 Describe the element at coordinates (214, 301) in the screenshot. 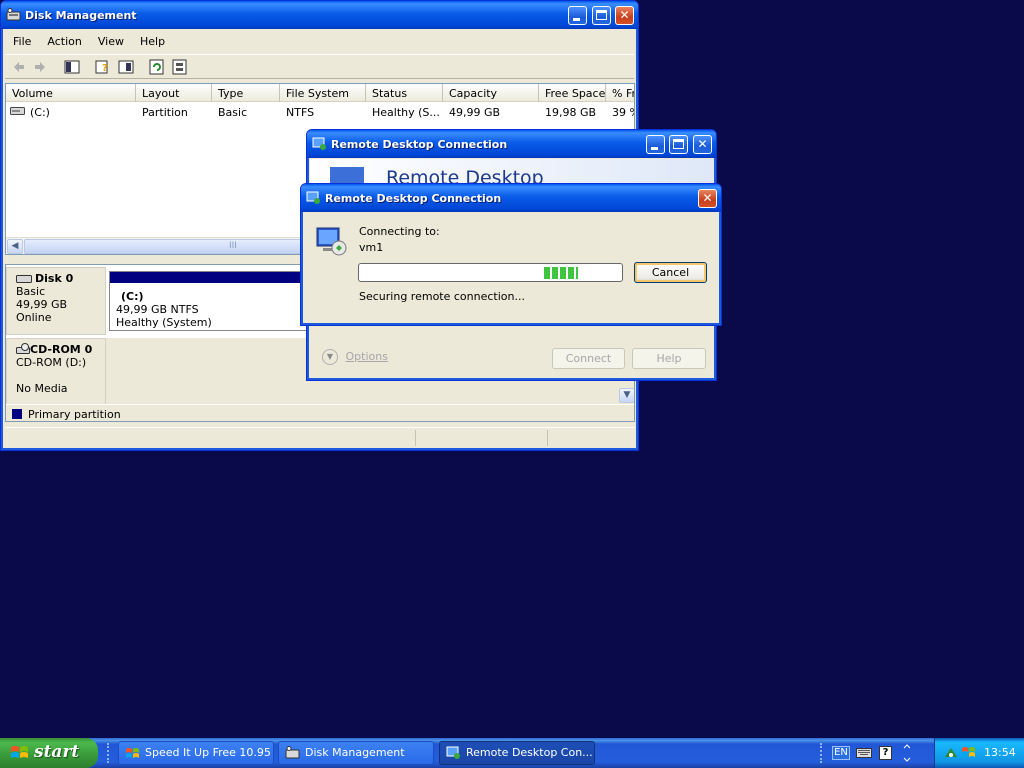

I see `partition-c: (C:) 49,99 GB NTFS Healthy (System)` at that location.